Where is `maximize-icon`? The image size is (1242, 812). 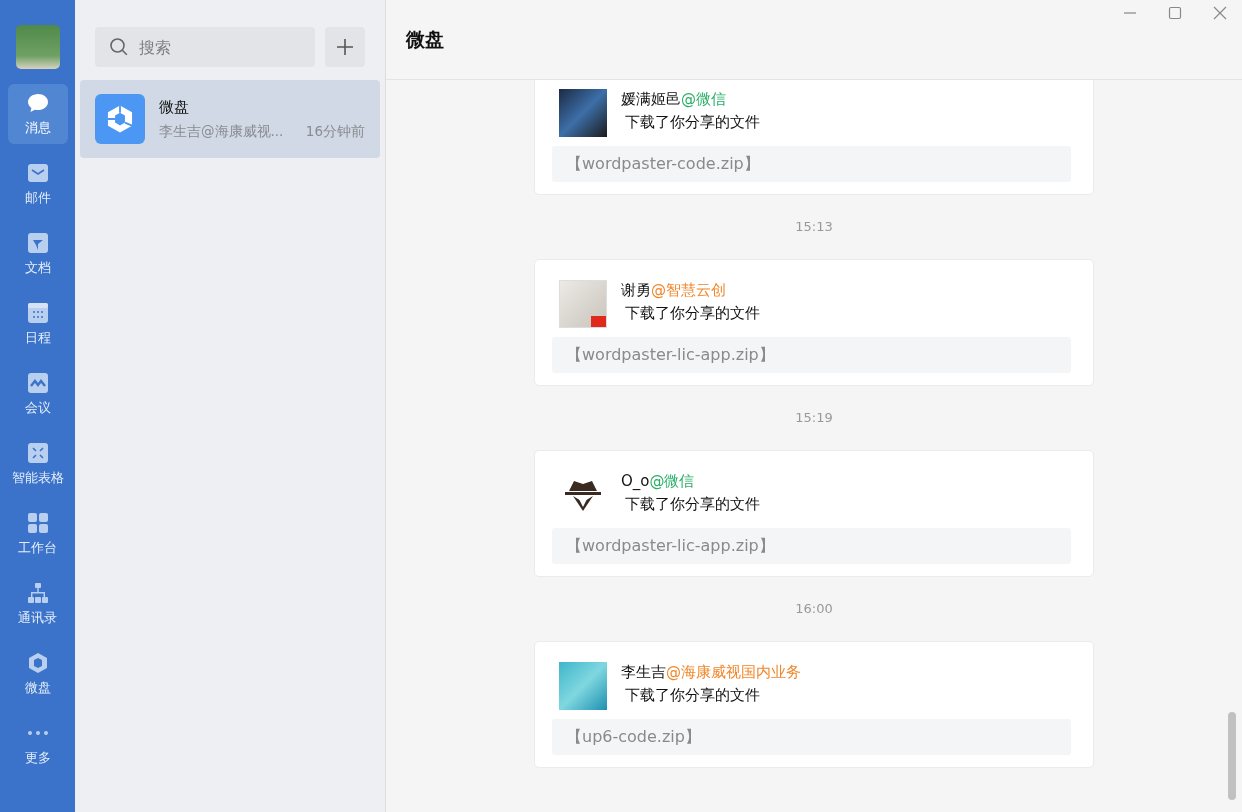
maximize-icon is located at coordinates (1174, 13).